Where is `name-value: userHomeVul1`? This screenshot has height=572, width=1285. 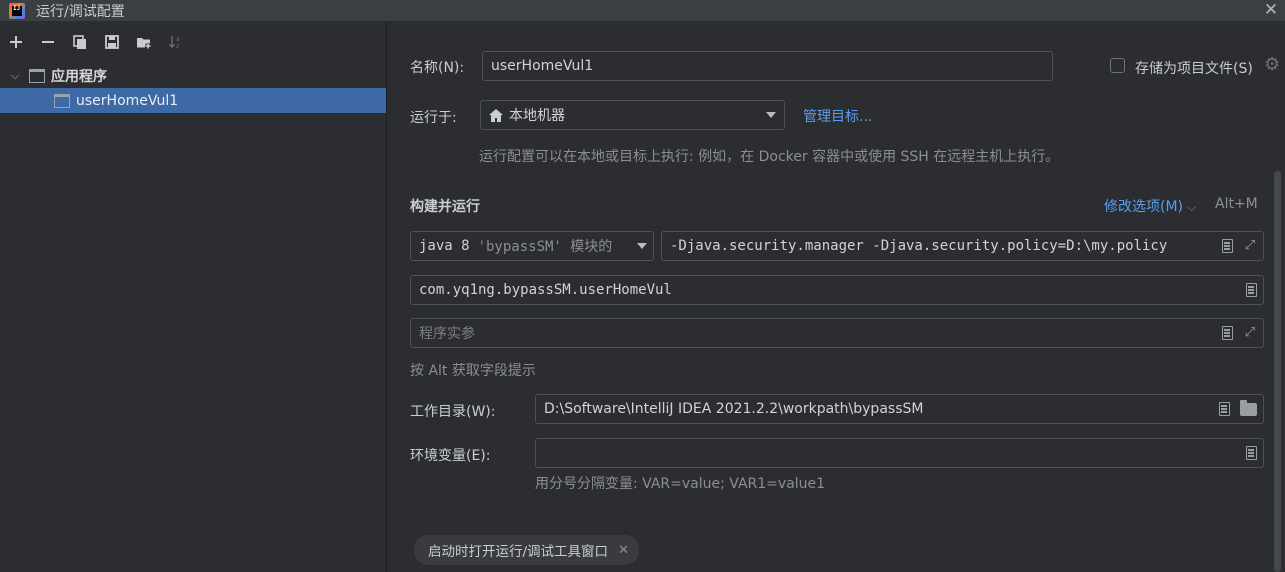 name-value: userHomeVul1 is located at coordinates (542, 66).